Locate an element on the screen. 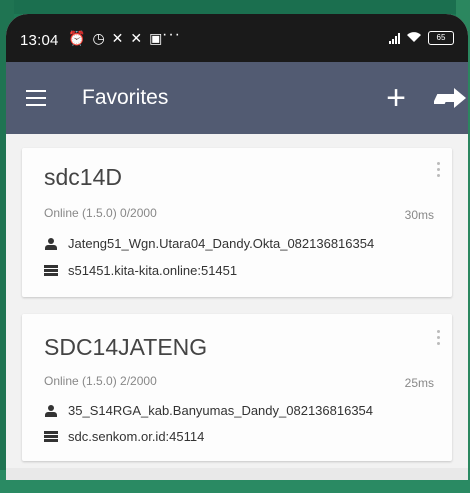  add-server-button: + is located at coordinates (396, 98).